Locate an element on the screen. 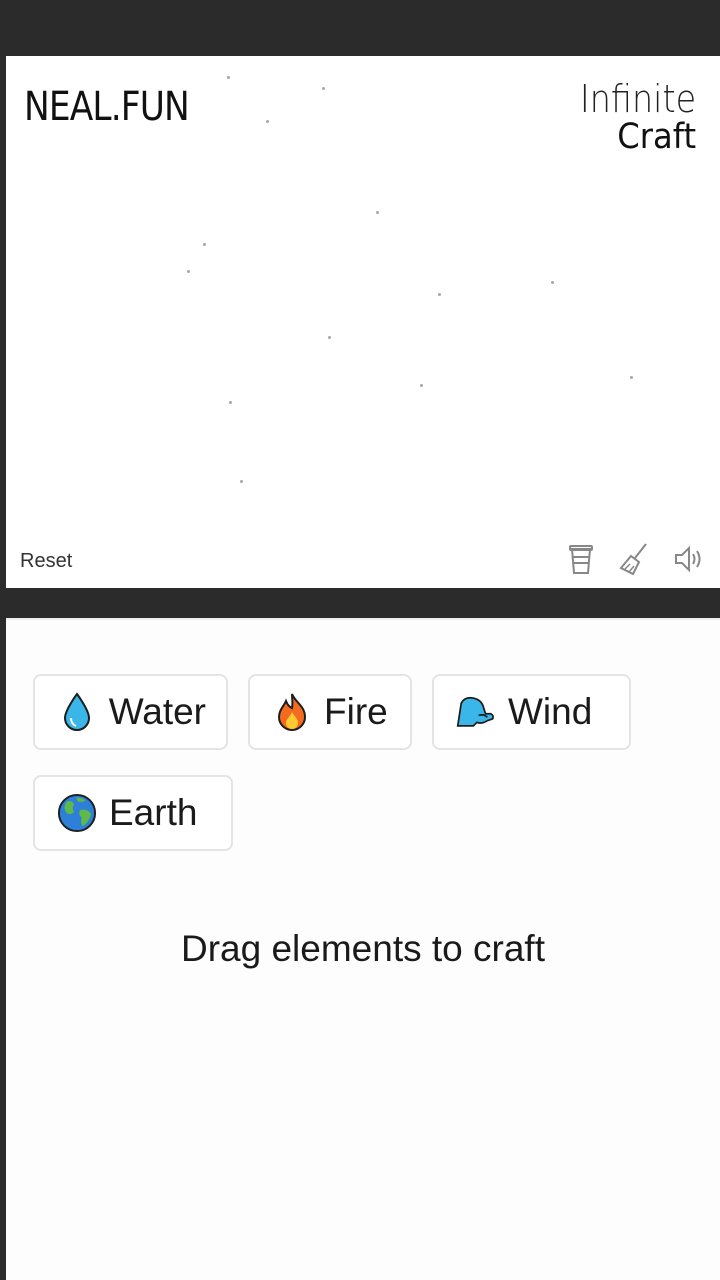 The image size is (720, 1280). element-wind: Wind is located at coordinates (531, 712).